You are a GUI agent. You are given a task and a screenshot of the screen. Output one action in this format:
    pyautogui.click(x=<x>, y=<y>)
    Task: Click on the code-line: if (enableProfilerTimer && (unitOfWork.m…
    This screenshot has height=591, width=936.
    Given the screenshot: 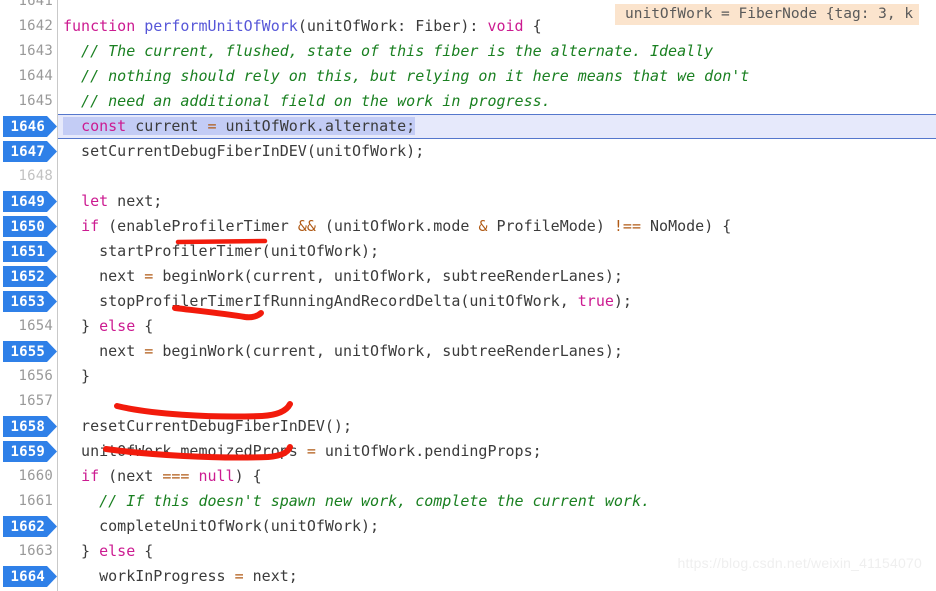 What is the action you would take?
    pyautogui.click(x=497, y=226)
    